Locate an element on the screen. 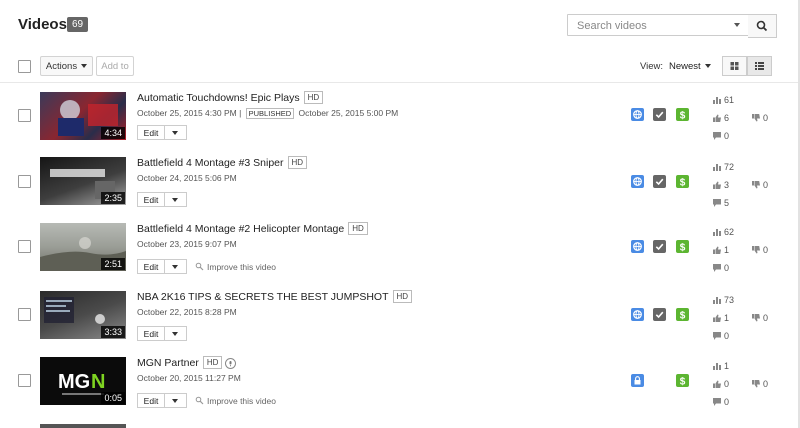  duration-label: 4:34 is located at coordinates (113, 133).